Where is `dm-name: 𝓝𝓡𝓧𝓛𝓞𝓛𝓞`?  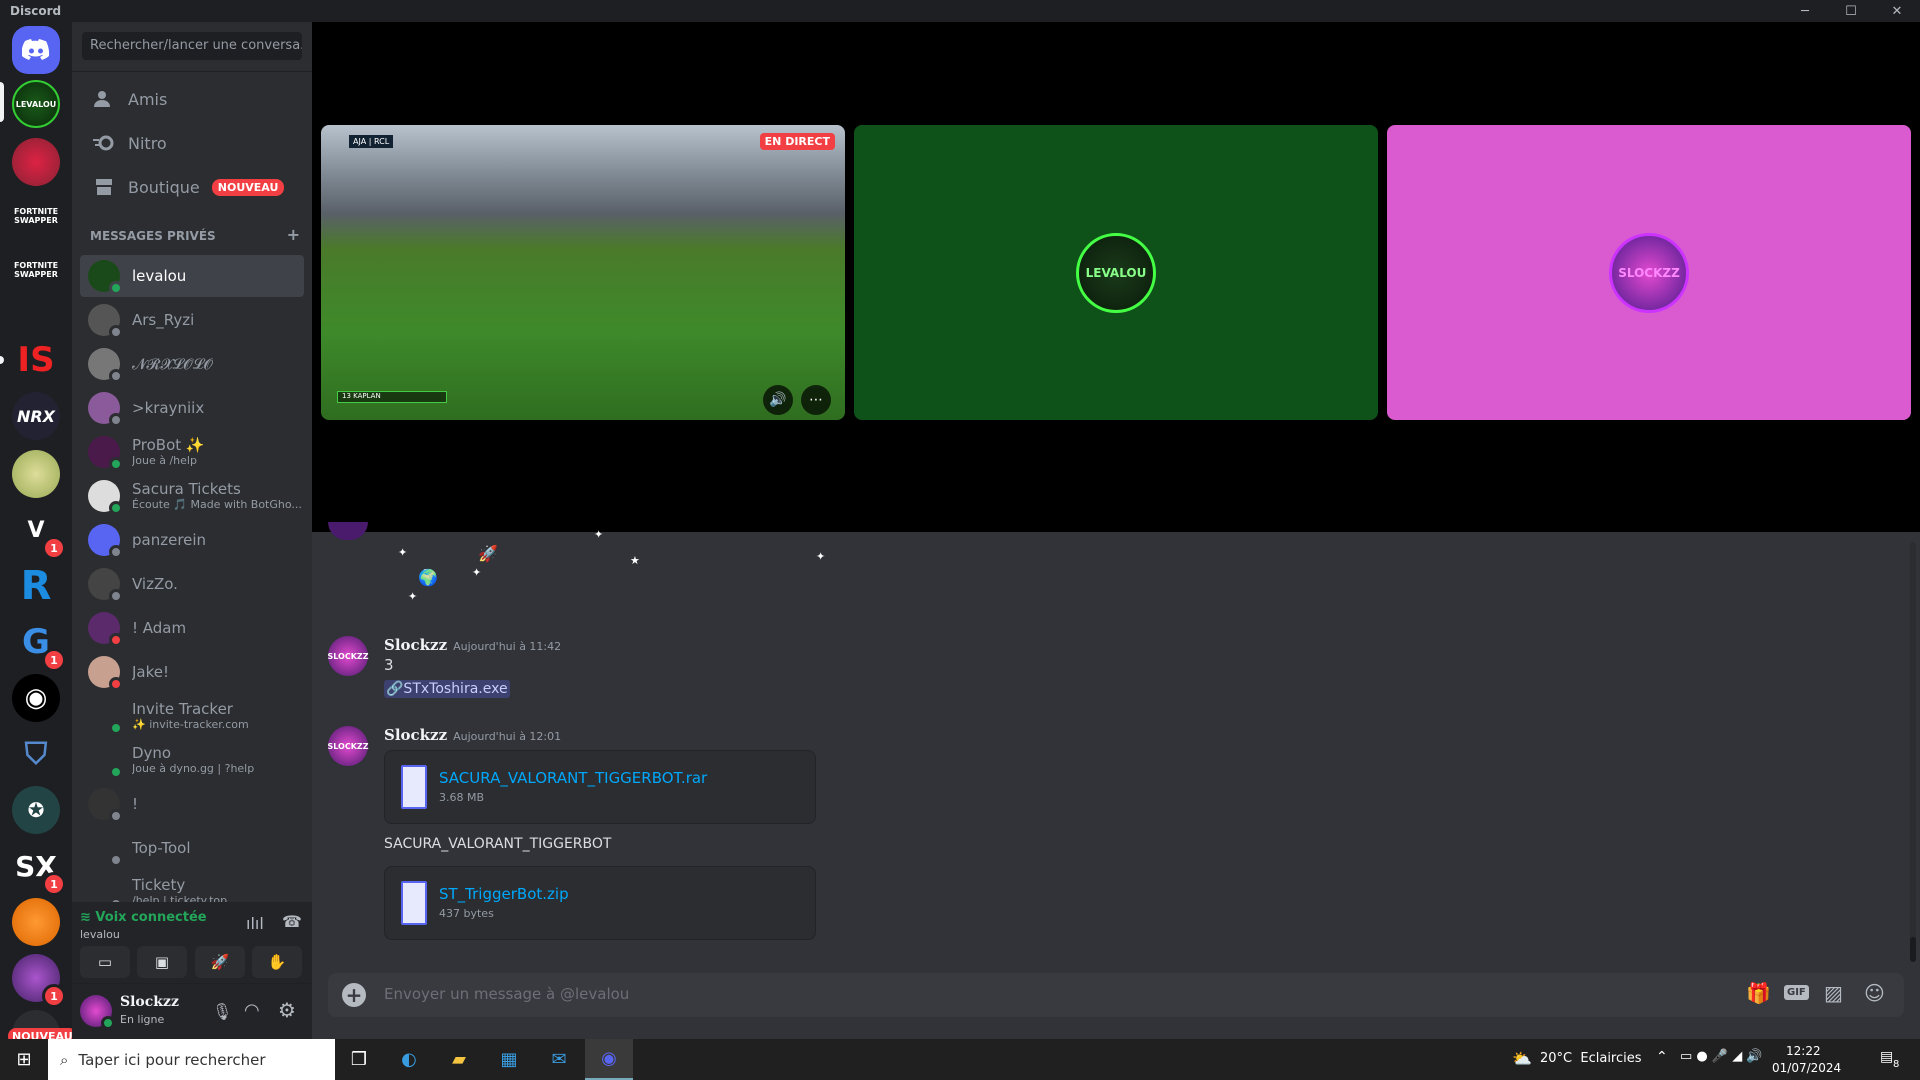
dm-name: 𝓝𝓡𝓧𝓛𝓞𝓛𝓞 is located at coordinates (173, 364).